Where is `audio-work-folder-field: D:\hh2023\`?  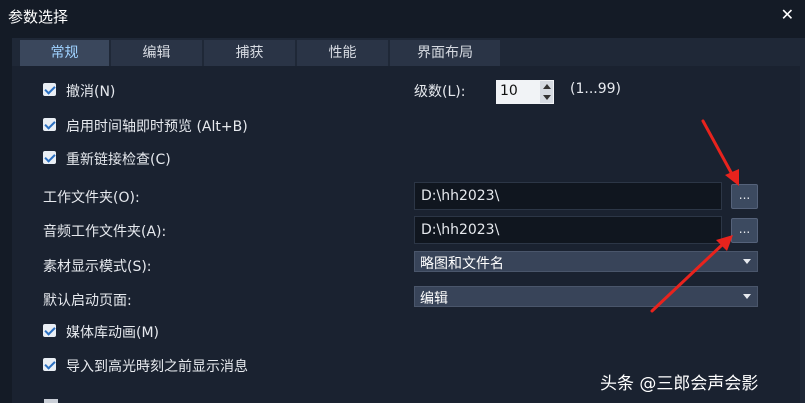
audio-work-folder-field: D:\hh2023\ is located at coordinates (568, 230).